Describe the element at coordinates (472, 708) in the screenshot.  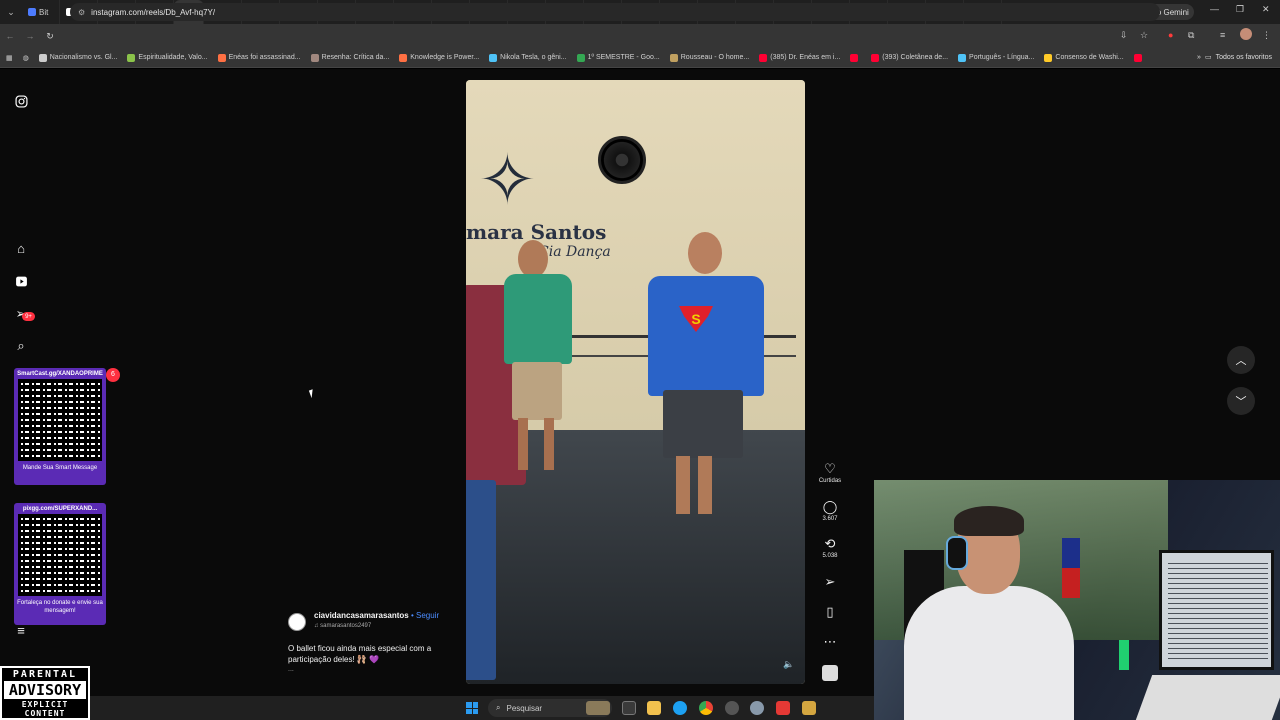
I see `windows-start-icon` at that location.